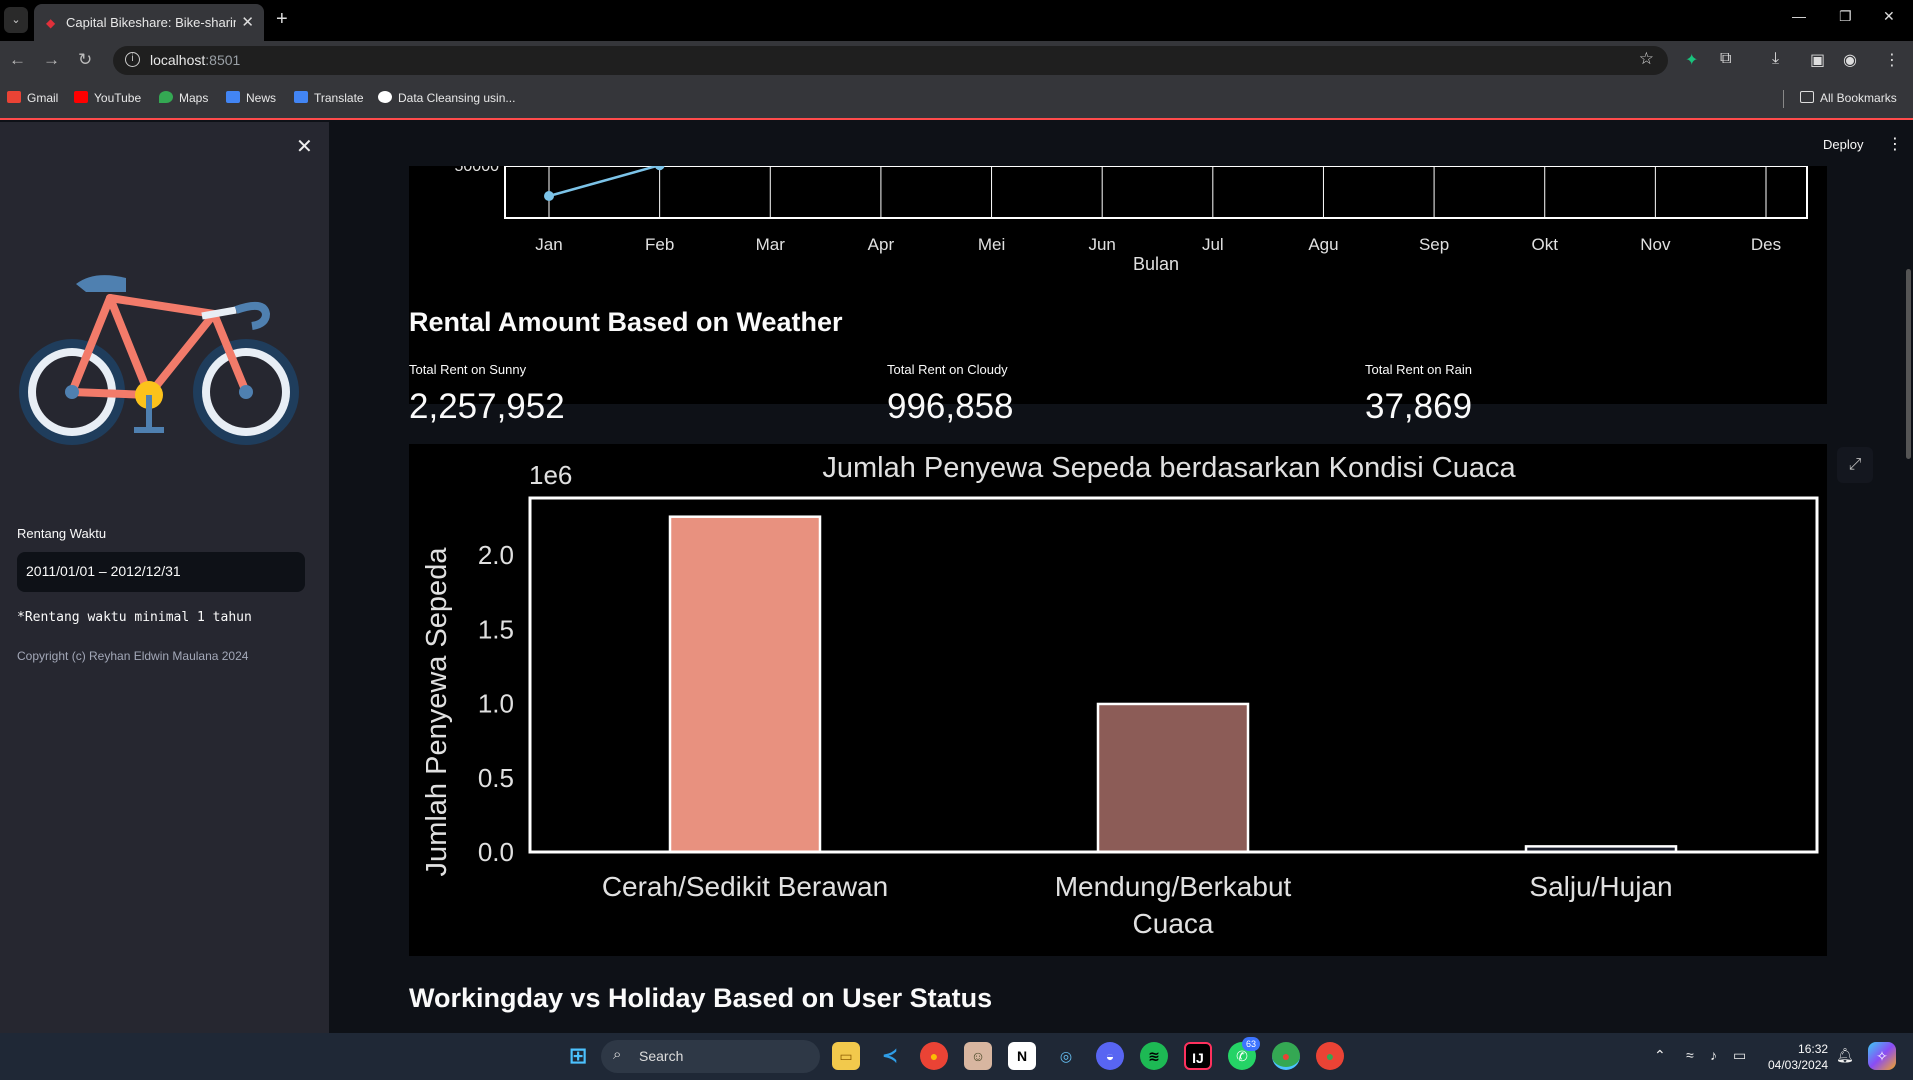 This screenshot has width=1913, height=1080. What do you see at coordinates (626, 322) in the screenshot?
I see `weather-section-title: Rental Amount Based on Weather` at bounding box center [626, 322].